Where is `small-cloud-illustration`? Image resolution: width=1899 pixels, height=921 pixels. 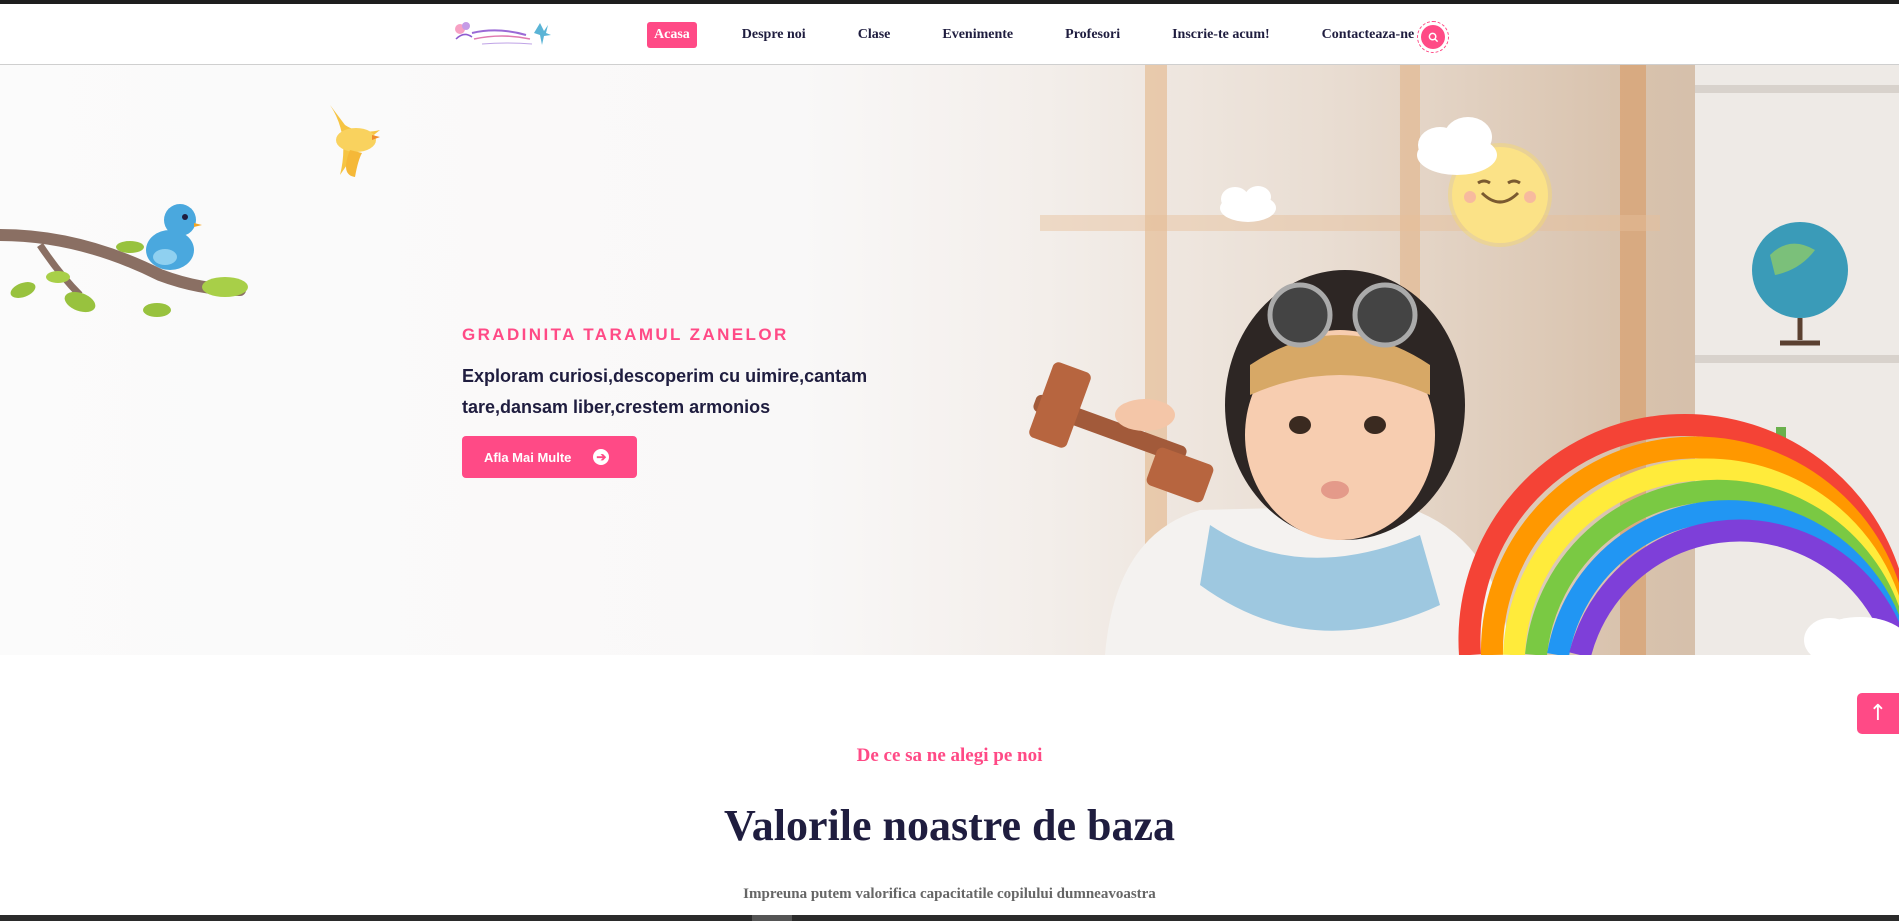
small-cloud-illustration is located at coordinates (1248, 204).